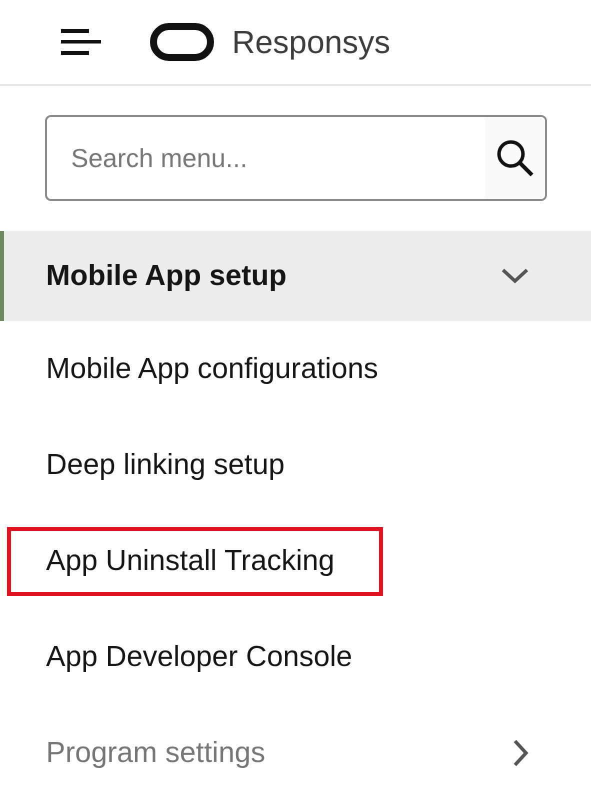 The image size is (591, 811). I want to click on search-button, so click(515, 158).